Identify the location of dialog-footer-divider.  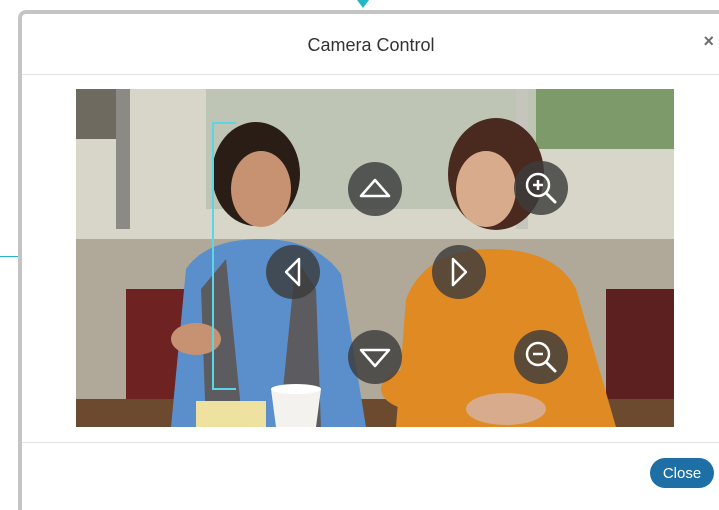
(370, 442).